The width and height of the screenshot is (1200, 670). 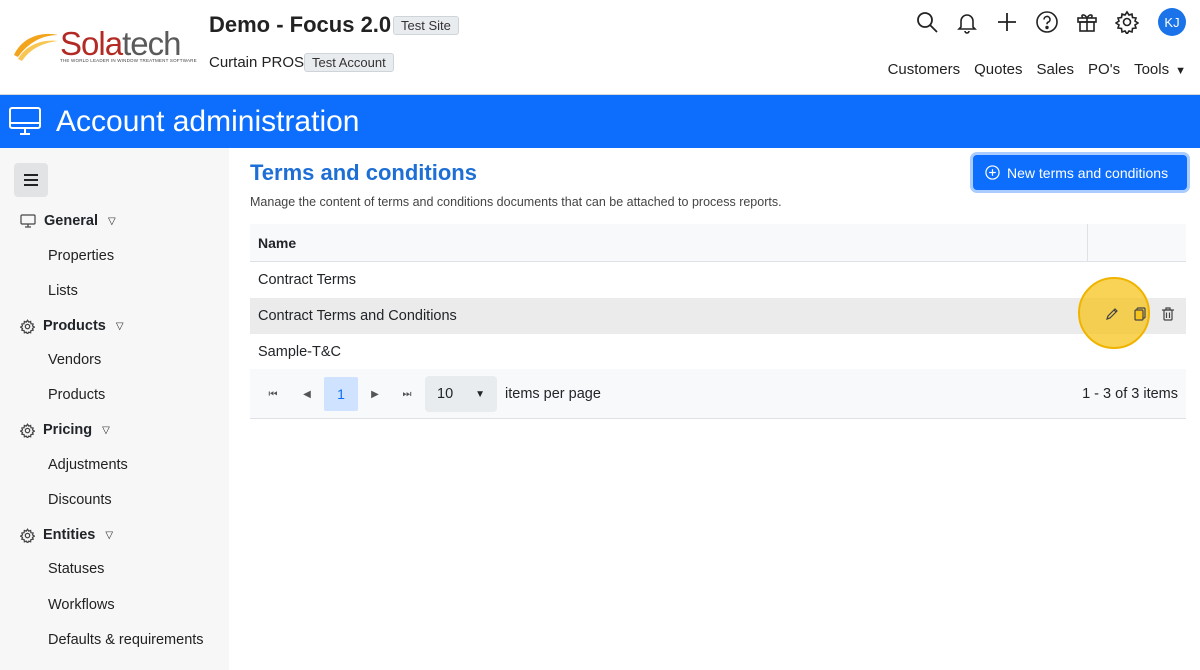 What do you see at coordinates (63, 291) in the screenshot?
I see `sidebar-item-lists: Lists` at bounding box center [63, 291].